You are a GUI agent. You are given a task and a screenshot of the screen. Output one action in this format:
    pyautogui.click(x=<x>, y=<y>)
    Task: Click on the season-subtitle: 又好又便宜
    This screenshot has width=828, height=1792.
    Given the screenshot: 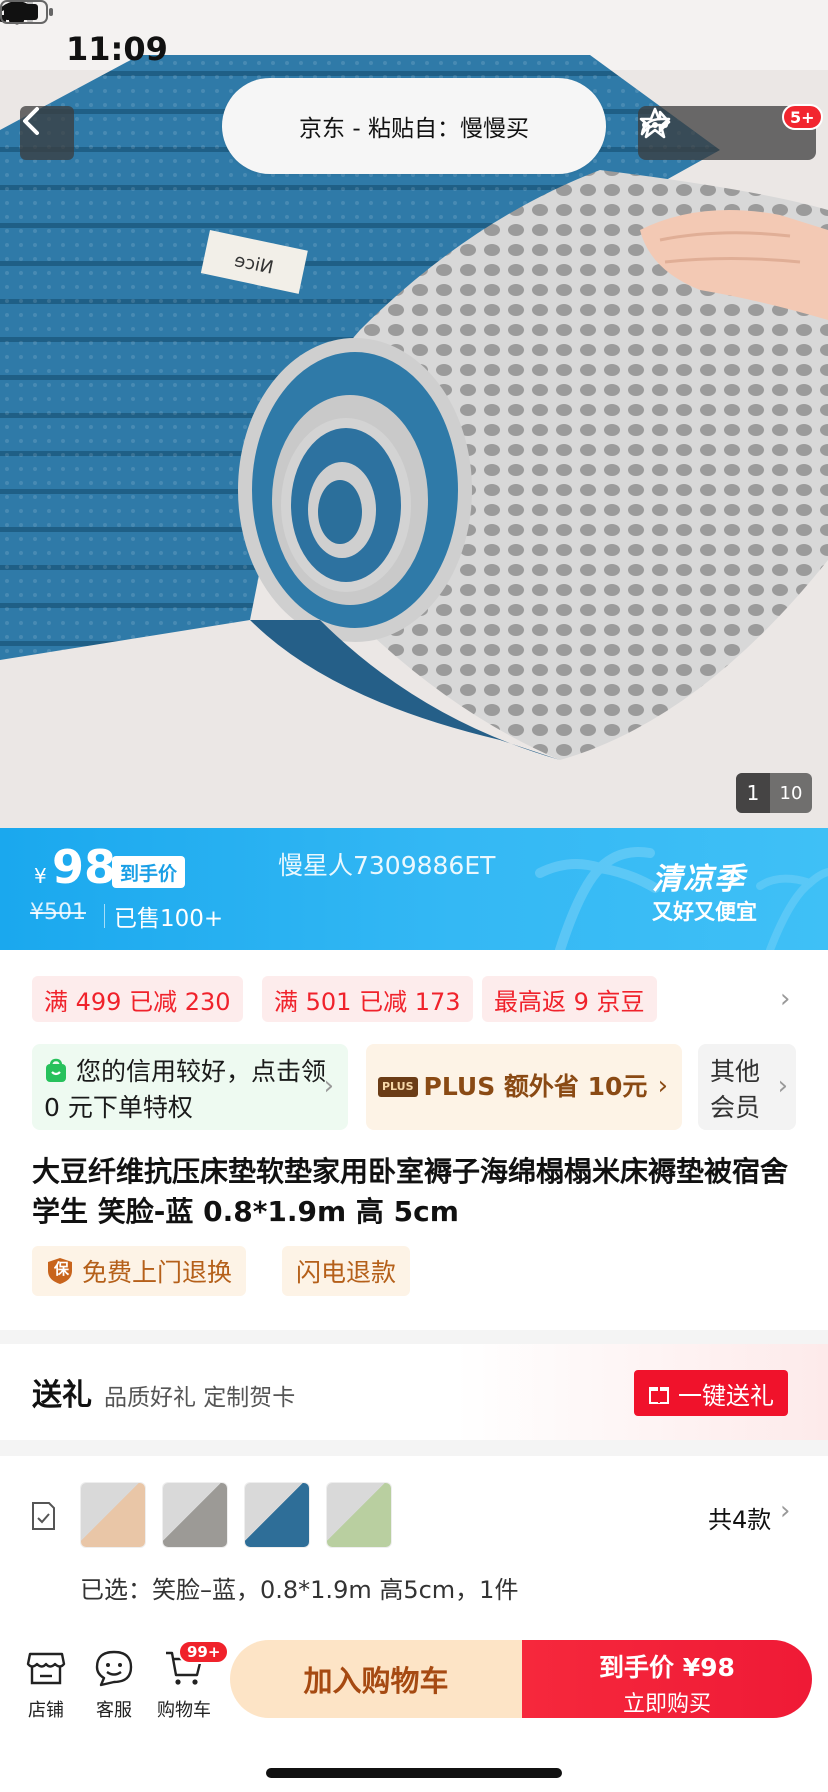 What is the action you would take?
    pyautogui.click(x=704, y=912)
    